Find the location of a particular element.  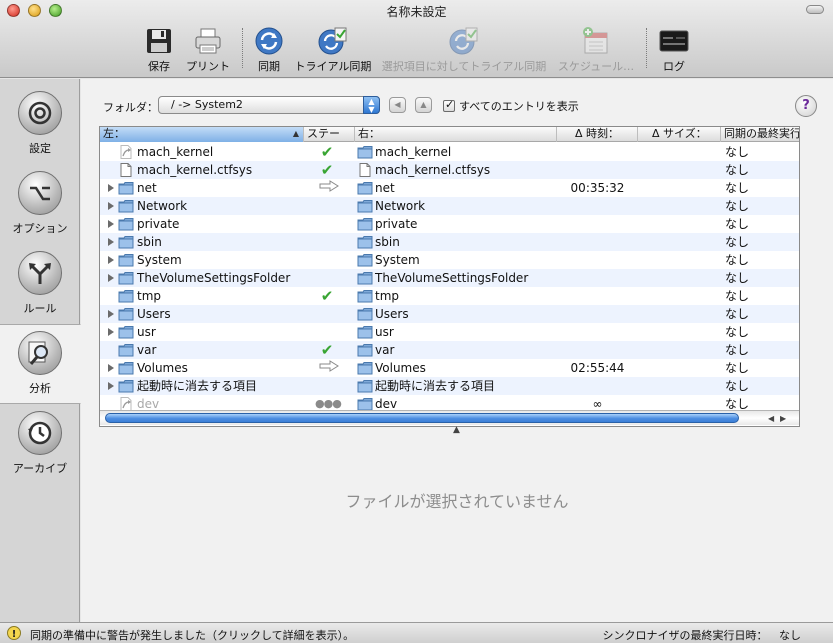

log-button: ログ is located at coordinates (674, 50).